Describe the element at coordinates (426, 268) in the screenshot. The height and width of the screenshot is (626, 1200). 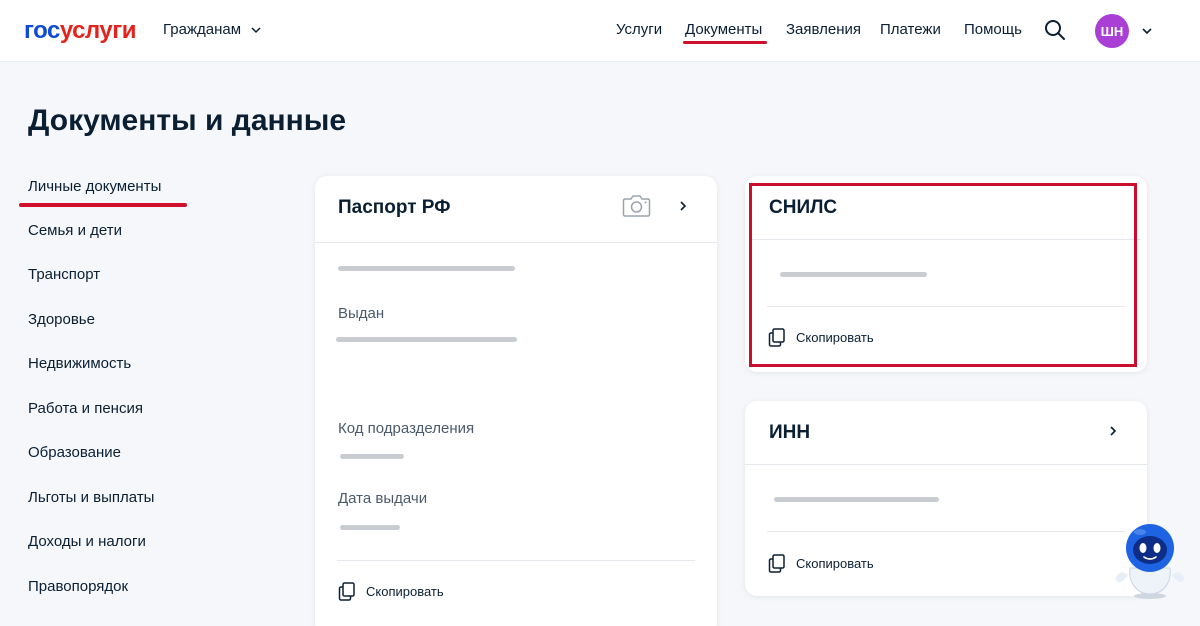
I see `passport-number-placeholder` at that location.